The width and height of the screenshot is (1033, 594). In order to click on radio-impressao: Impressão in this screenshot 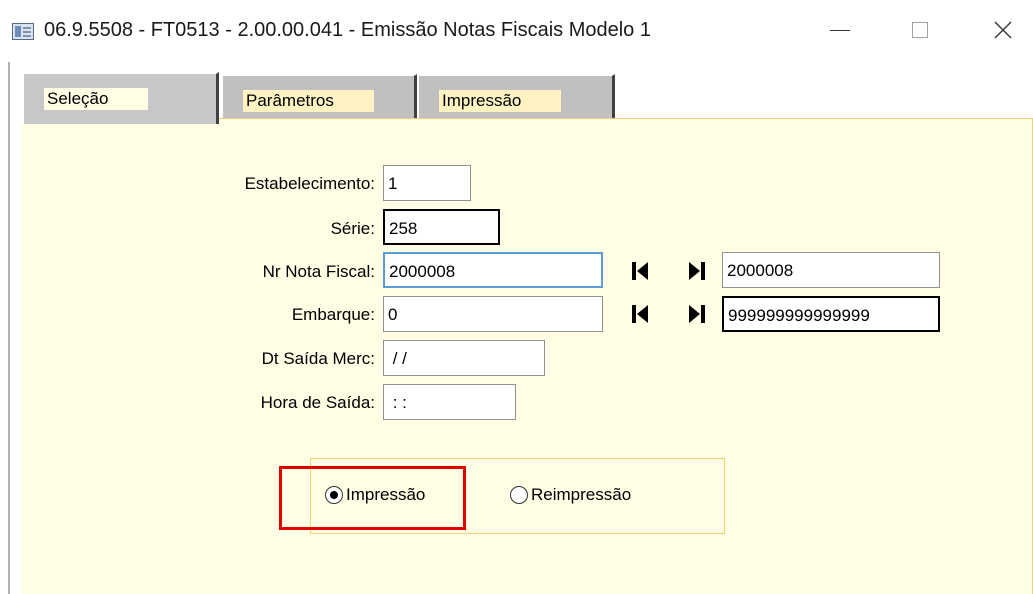, I will do `click(375, 495)`.